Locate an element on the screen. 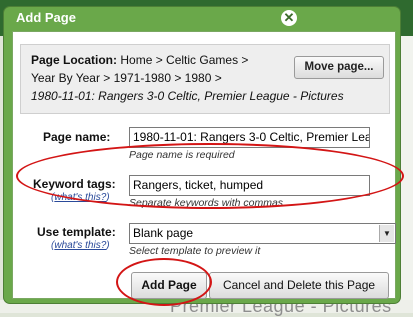  use-template-label: Use template: is located at coordinates (76, 232).